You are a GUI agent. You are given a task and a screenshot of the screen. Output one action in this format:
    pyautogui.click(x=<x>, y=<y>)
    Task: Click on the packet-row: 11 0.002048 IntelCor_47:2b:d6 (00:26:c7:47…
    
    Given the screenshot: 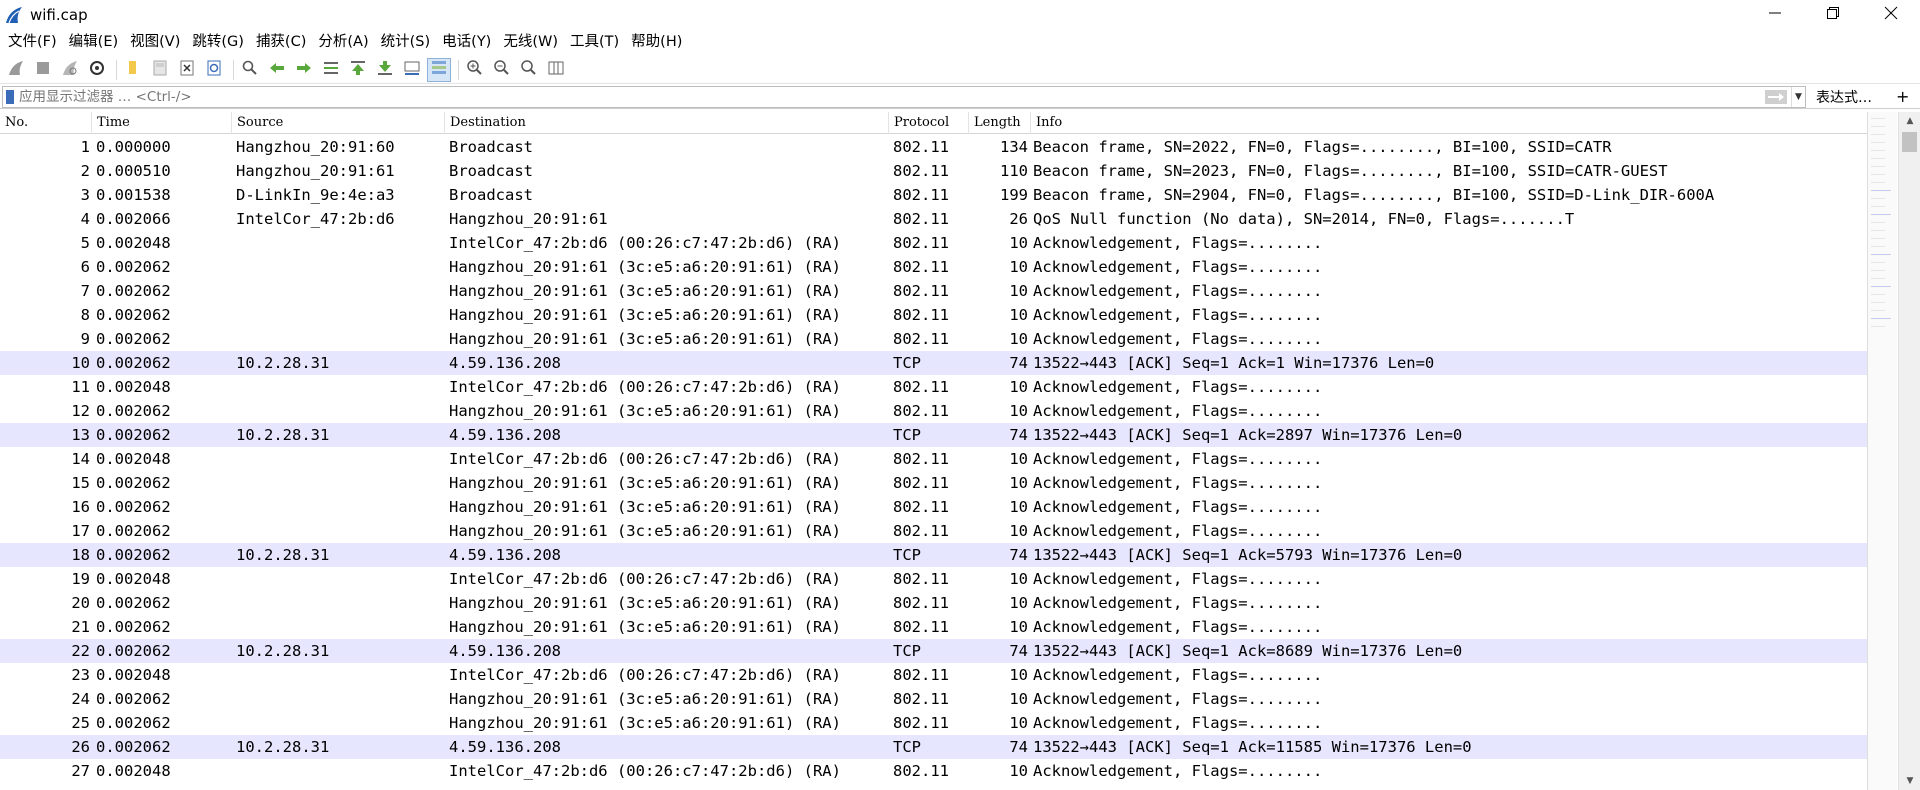 What is the action you would take?
    pyautogui.click(x=933, y=387)
    